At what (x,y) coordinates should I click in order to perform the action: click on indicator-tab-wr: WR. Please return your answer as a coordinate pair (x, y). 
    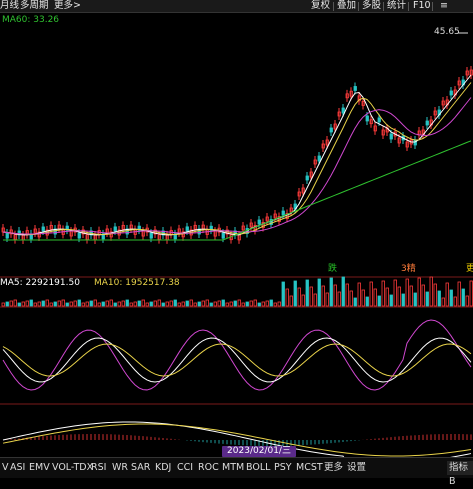
    Looking at the image, I should click on (120, 468).